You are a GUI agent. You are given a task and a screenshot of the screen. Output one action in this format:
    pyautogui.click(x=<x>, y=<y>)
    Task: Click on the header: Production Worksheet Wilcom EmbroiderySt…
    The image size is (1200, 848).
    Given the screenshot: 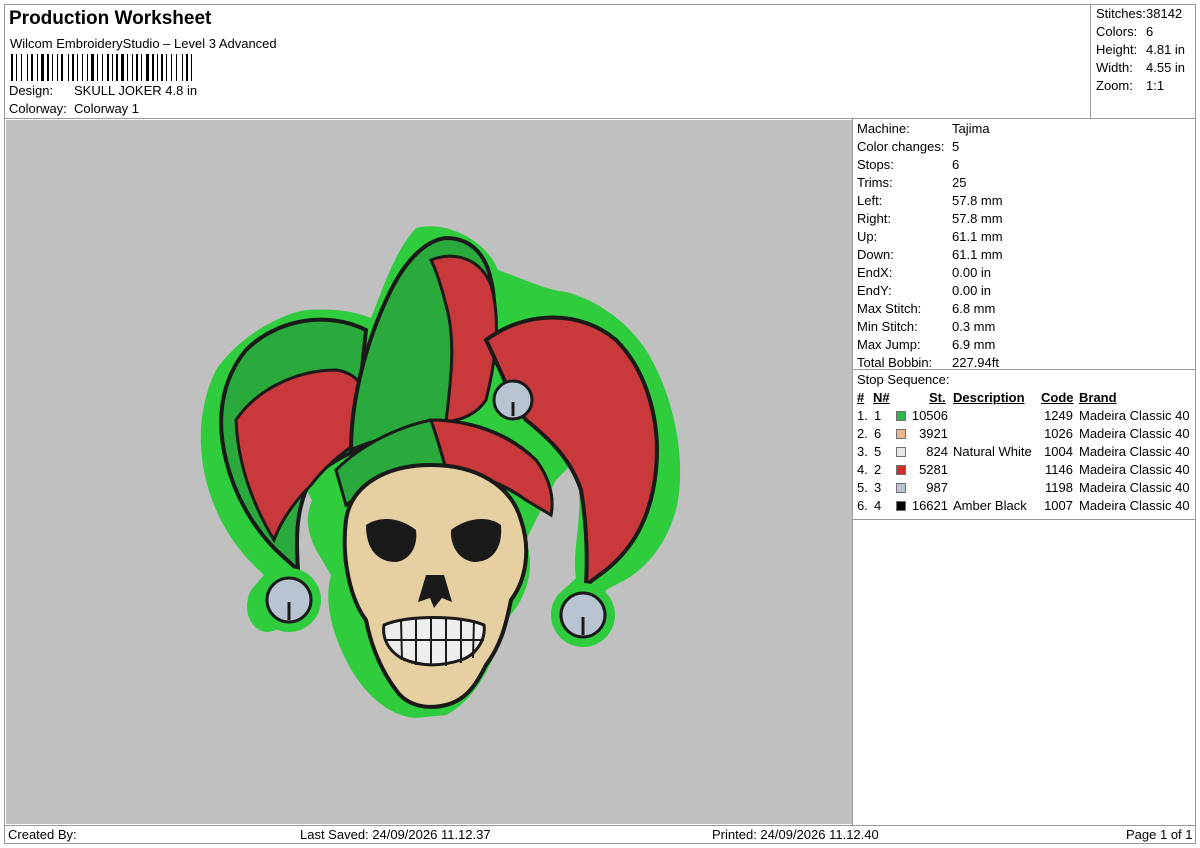 What is the action you would take?
    pyautogui.click(x=547, y=61)
    